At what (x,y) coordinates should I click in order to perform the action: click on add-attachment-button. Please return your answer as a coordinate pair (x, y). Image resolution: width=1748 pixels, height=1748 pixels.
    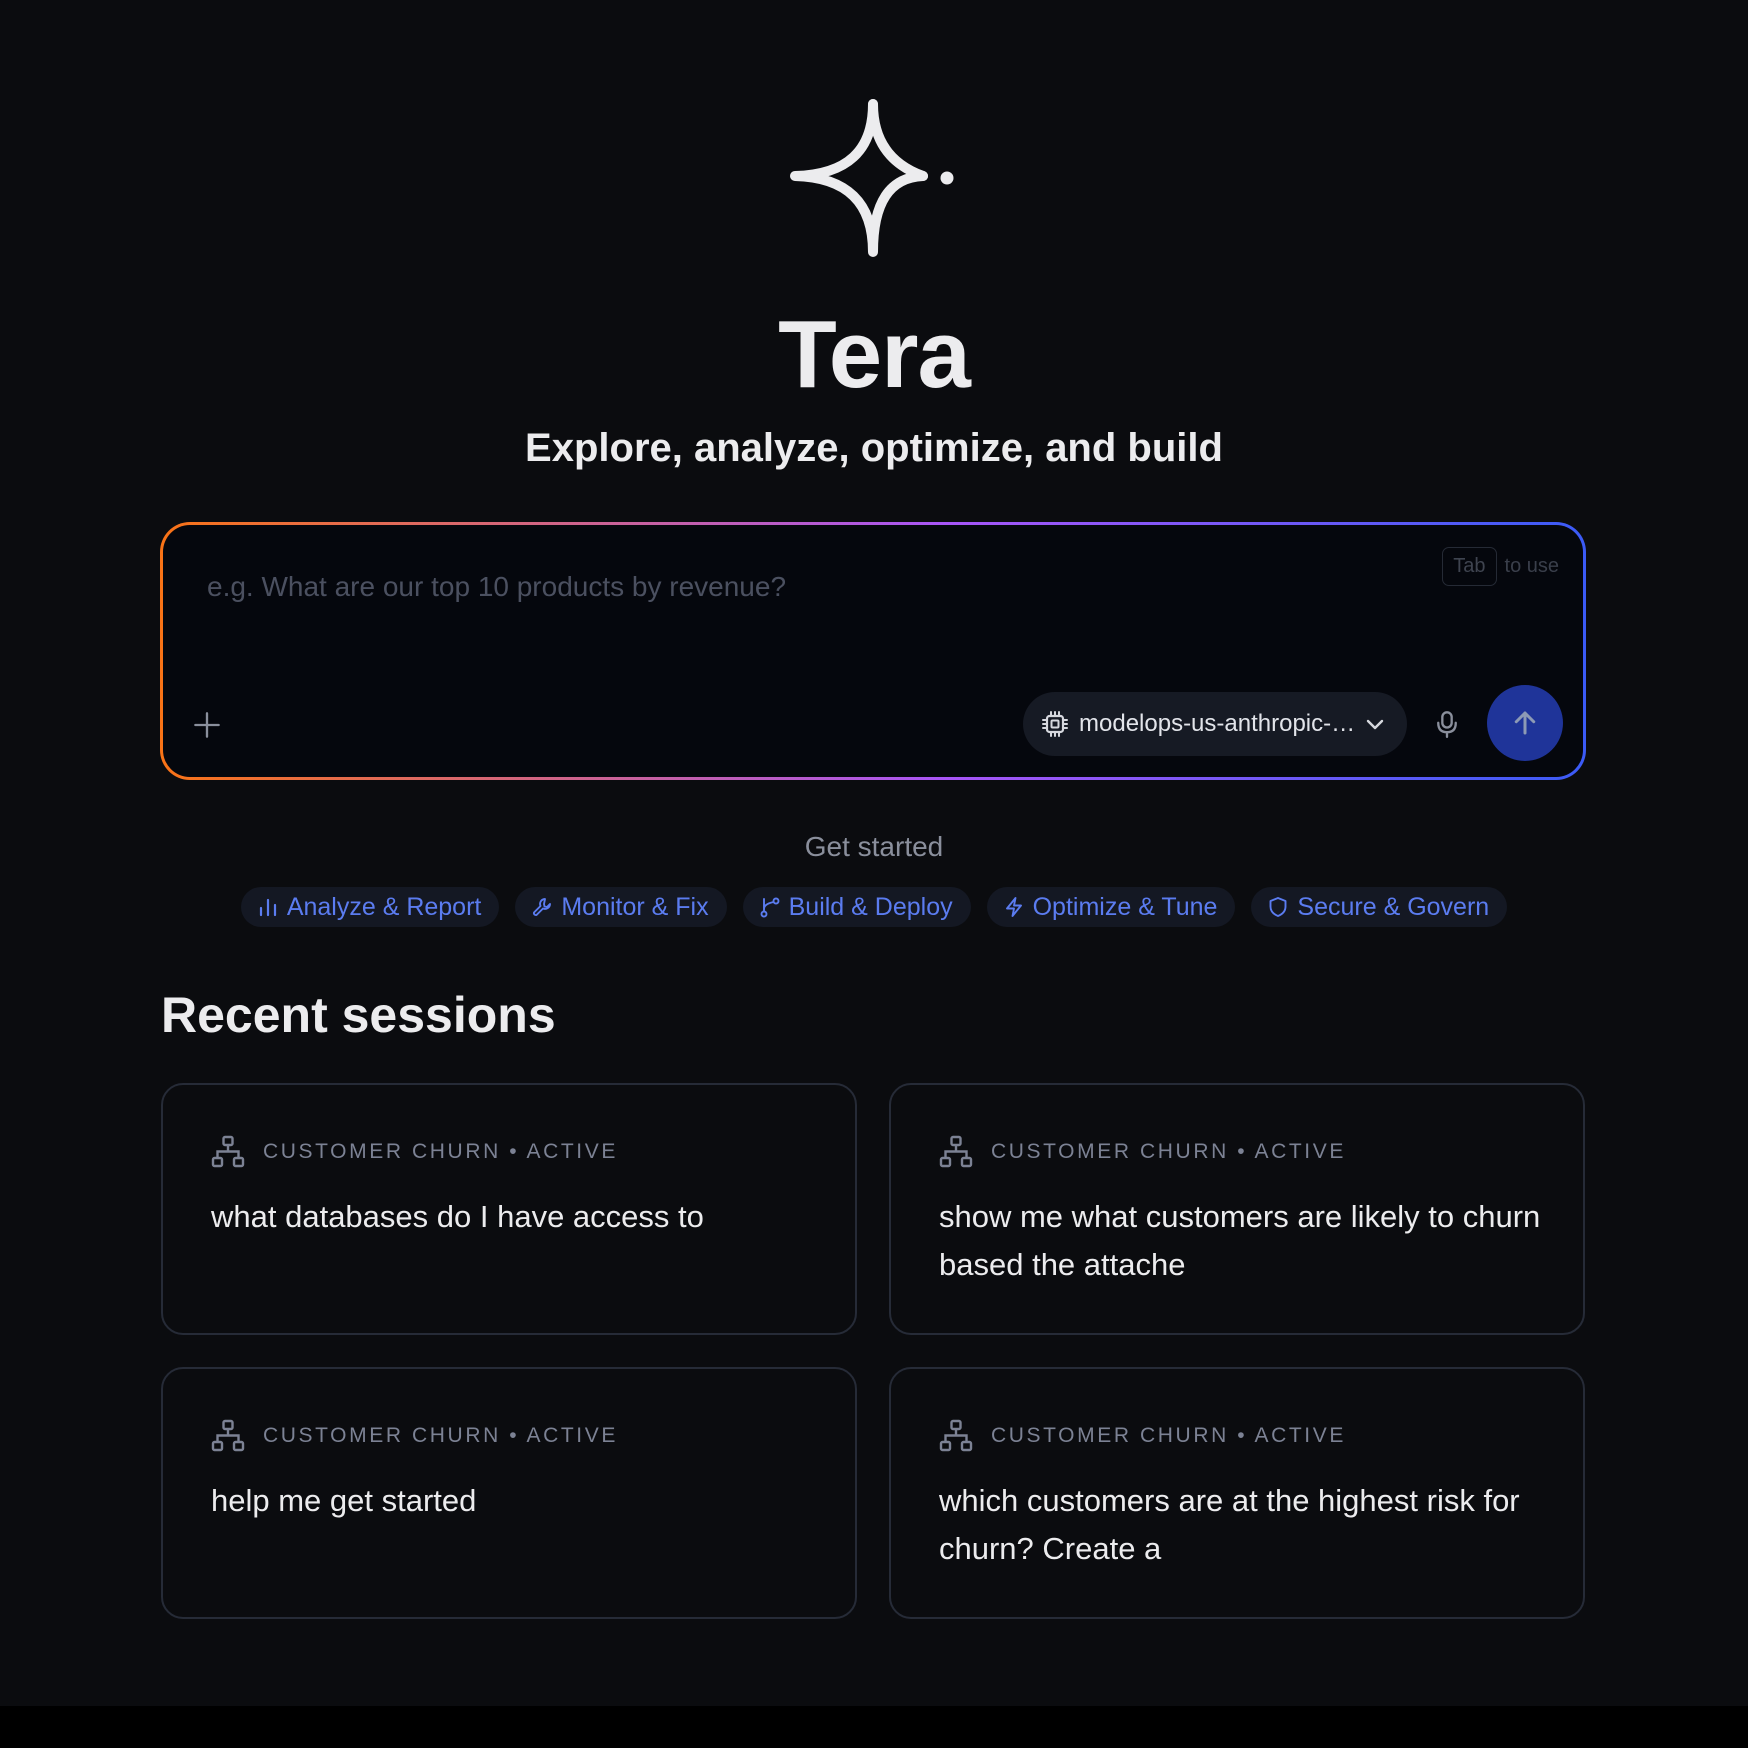
    Looking at the image, I should click on (207, 725).